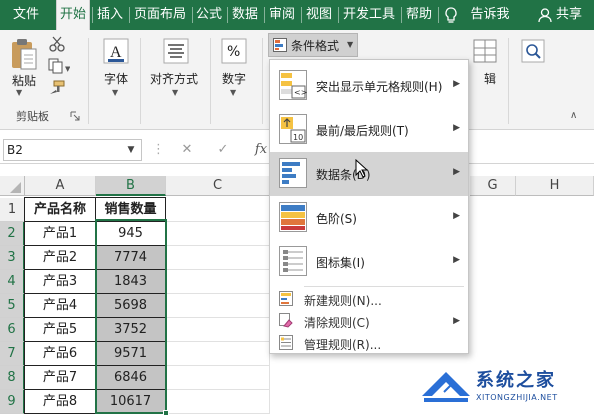 This screenshot has width=594, height=416. I want to click on conditional-formatting-label: 条件格式, so click(315, 46).